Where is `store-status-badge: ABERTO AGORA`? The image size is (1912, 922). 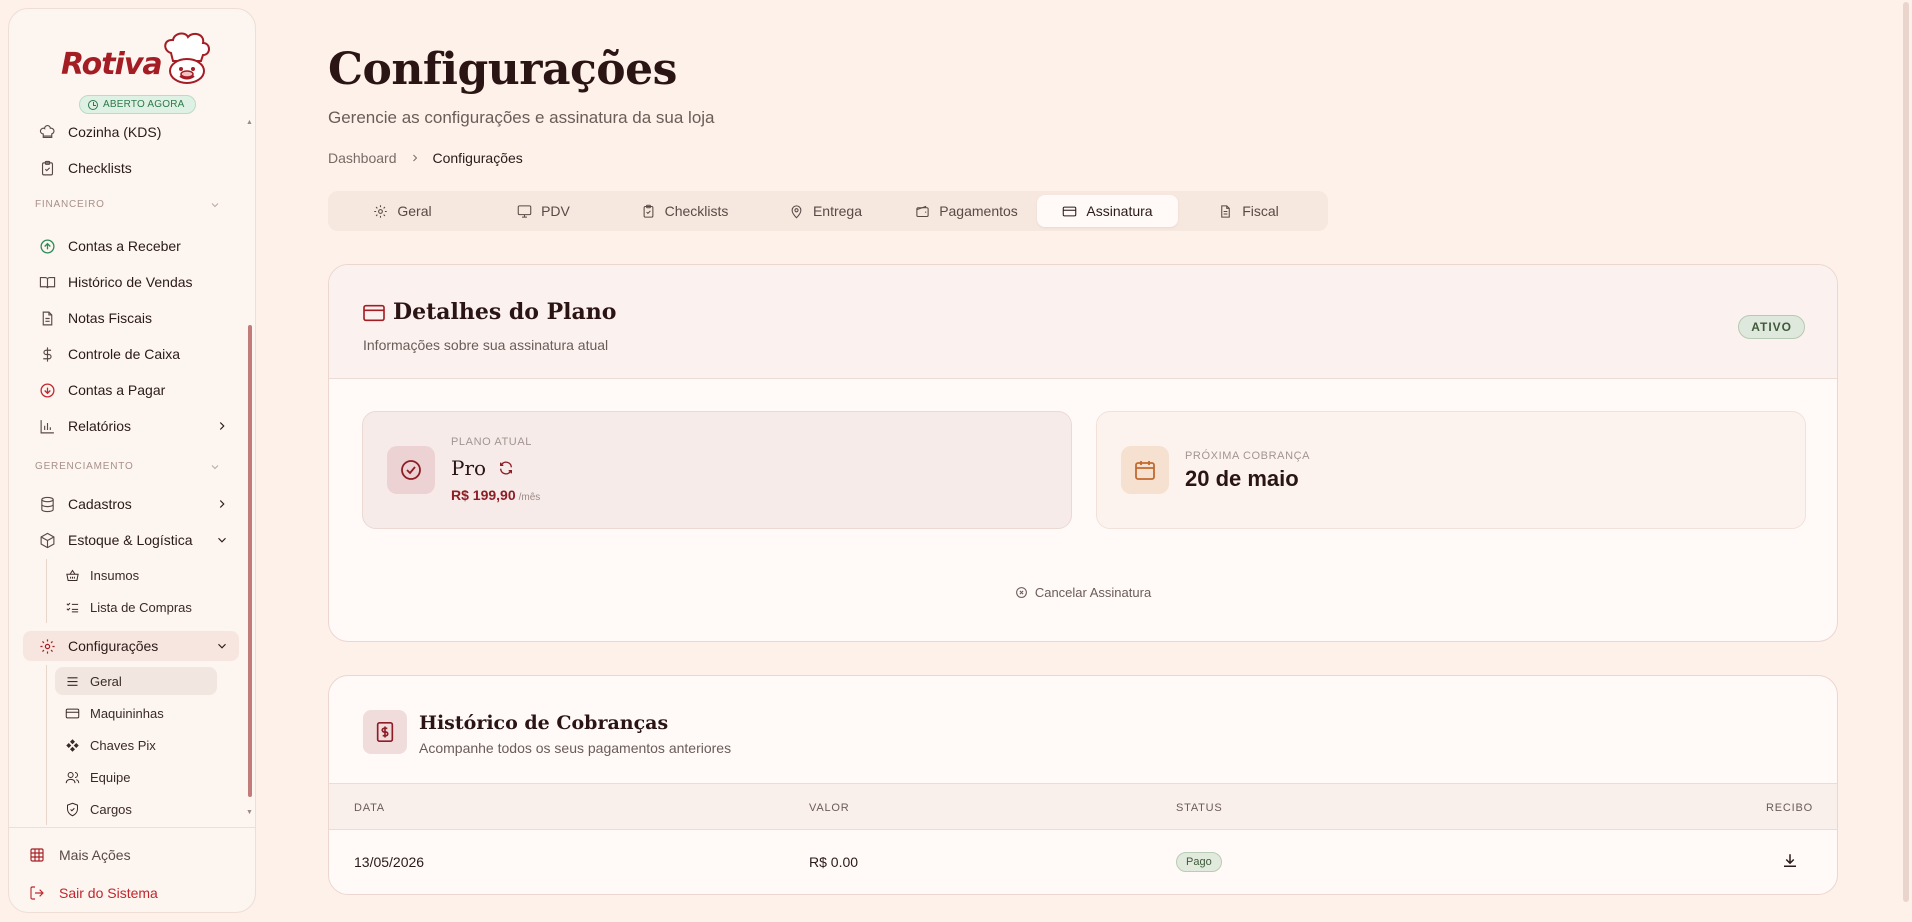
store-status-badge: ABERTO AGORA is located at coordinates (137, 104).